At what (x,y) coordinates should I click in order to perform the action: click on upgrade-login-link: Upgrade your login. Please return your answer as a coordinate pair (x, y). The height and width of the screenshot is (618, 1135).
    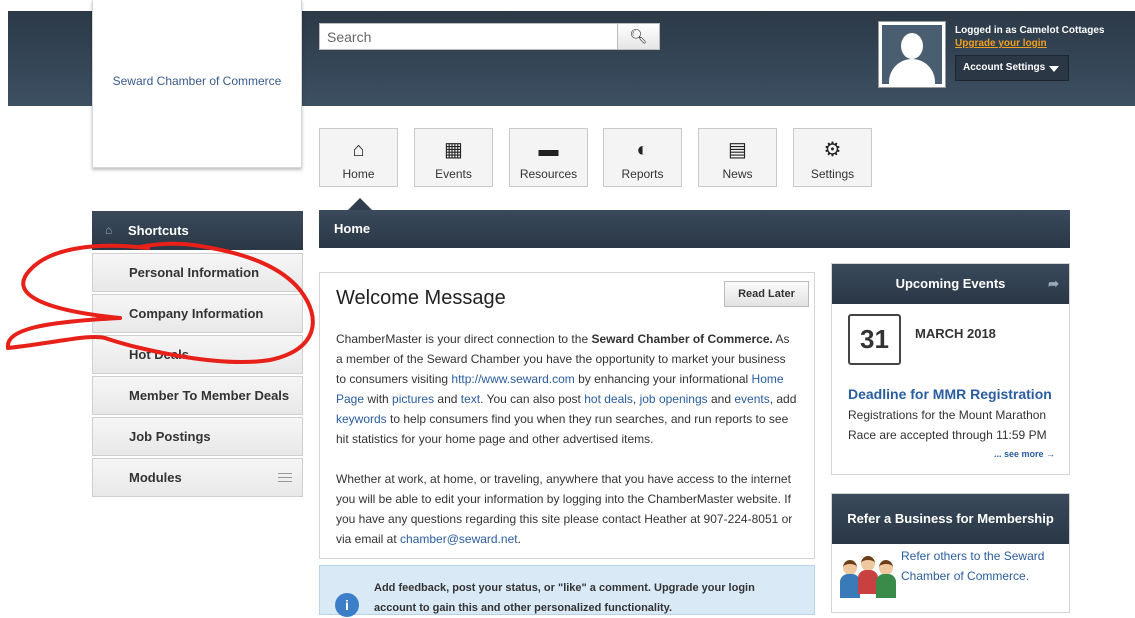
    Looking at the image, I should click on (1001, 43).